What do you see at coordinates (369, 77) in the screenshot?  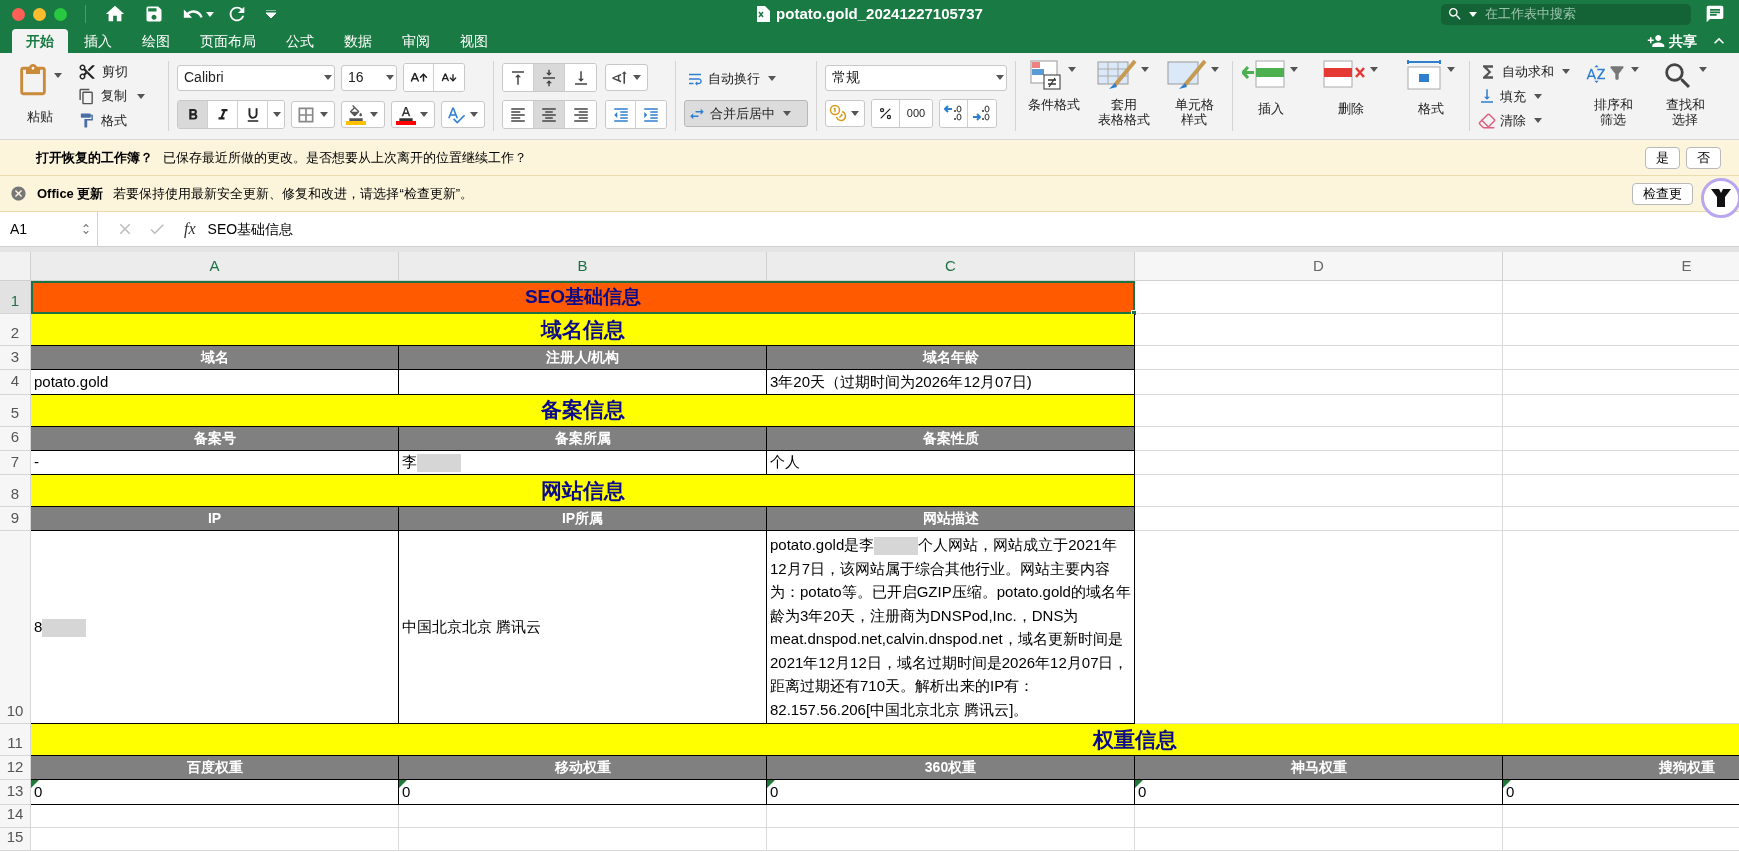 I see `font-size-field: 16` at bounding box center [369, 77].